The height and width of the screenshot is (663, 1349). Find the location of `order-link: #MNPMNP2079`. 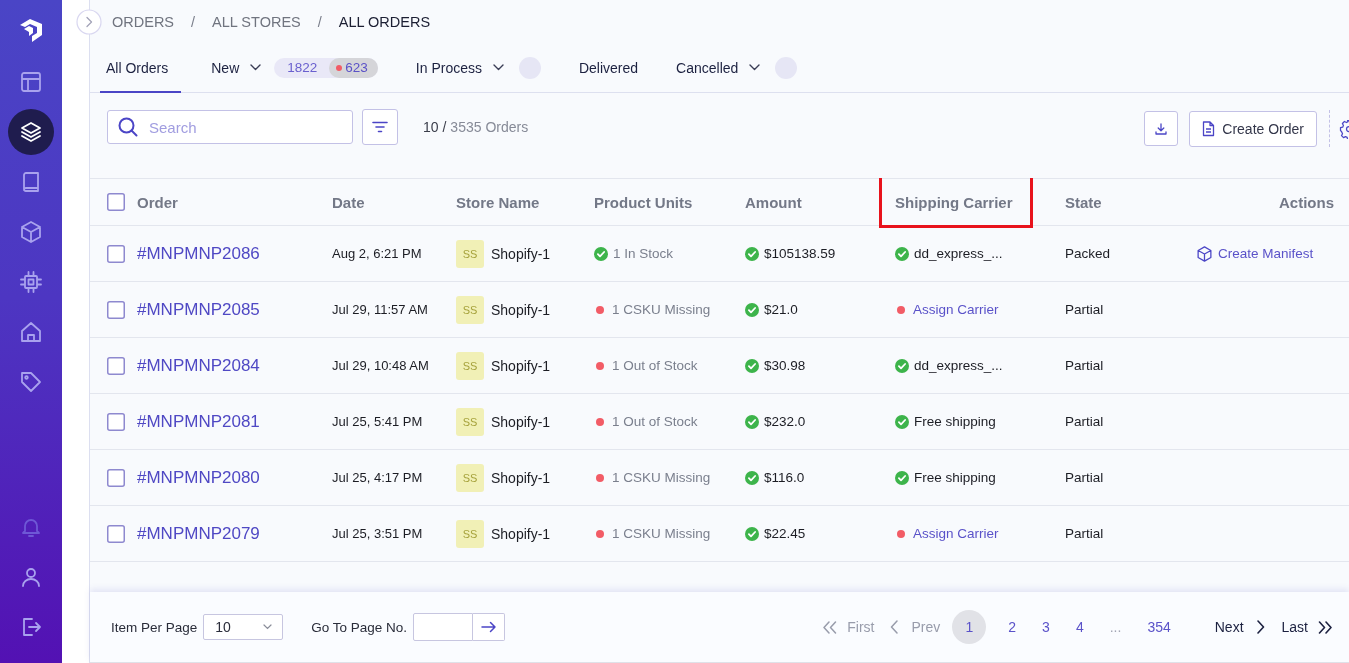

order-link: #MNPMNP2079 is located at coordinates (198, 533).